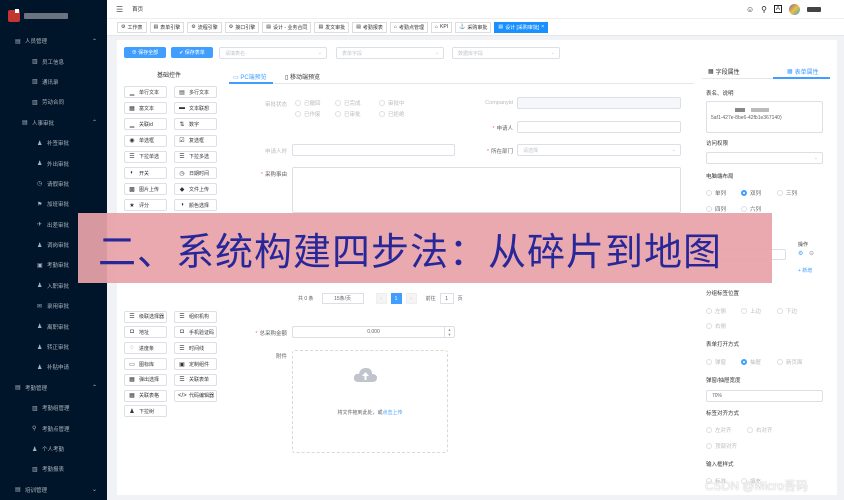 The width and height of the screenshot is (844, 500). Describe the element at coordinates (764, 396) in the screenshot. I see `width-input: 70%` at that location.